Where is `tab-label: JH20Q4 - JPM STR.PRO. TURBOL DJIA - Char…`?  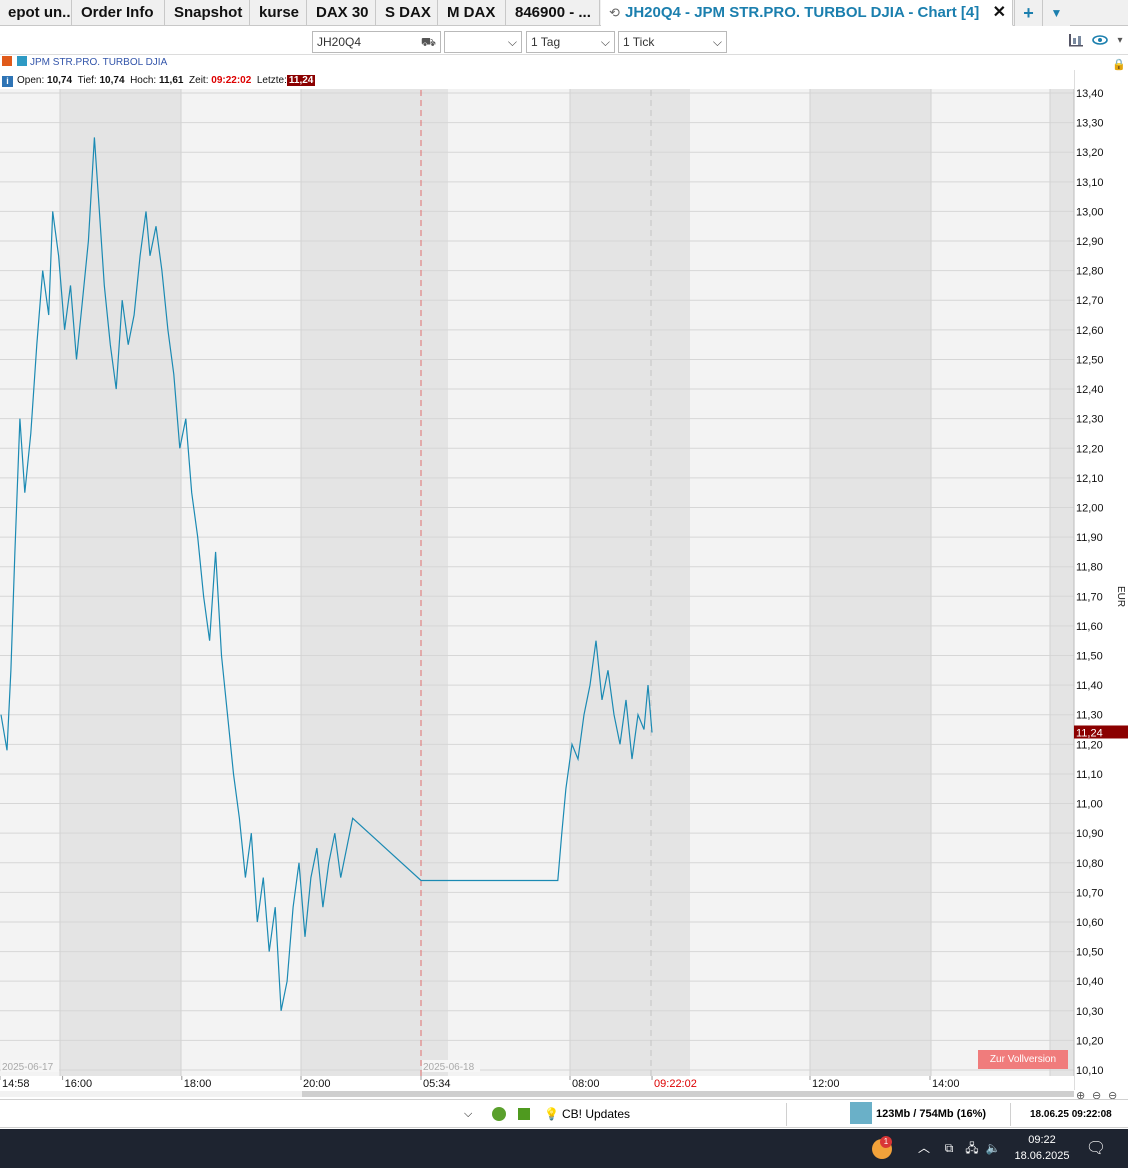 tab-label: JH20Q4 - JPM STR.PRO. TURBOL DJIA - Char… is located at coordinates (802, 12).